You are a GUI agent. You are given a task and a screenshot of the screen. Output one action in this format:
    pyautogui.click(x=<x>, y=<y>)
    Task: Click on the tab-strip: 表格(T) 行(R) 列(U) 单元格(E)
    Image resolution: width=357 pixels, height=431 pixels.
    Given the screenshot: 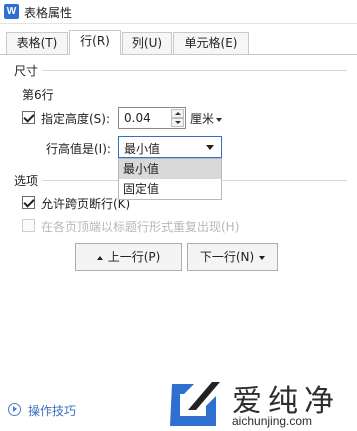 What is the action you would take?
    pyautogui.click(x=178, y=42)
    